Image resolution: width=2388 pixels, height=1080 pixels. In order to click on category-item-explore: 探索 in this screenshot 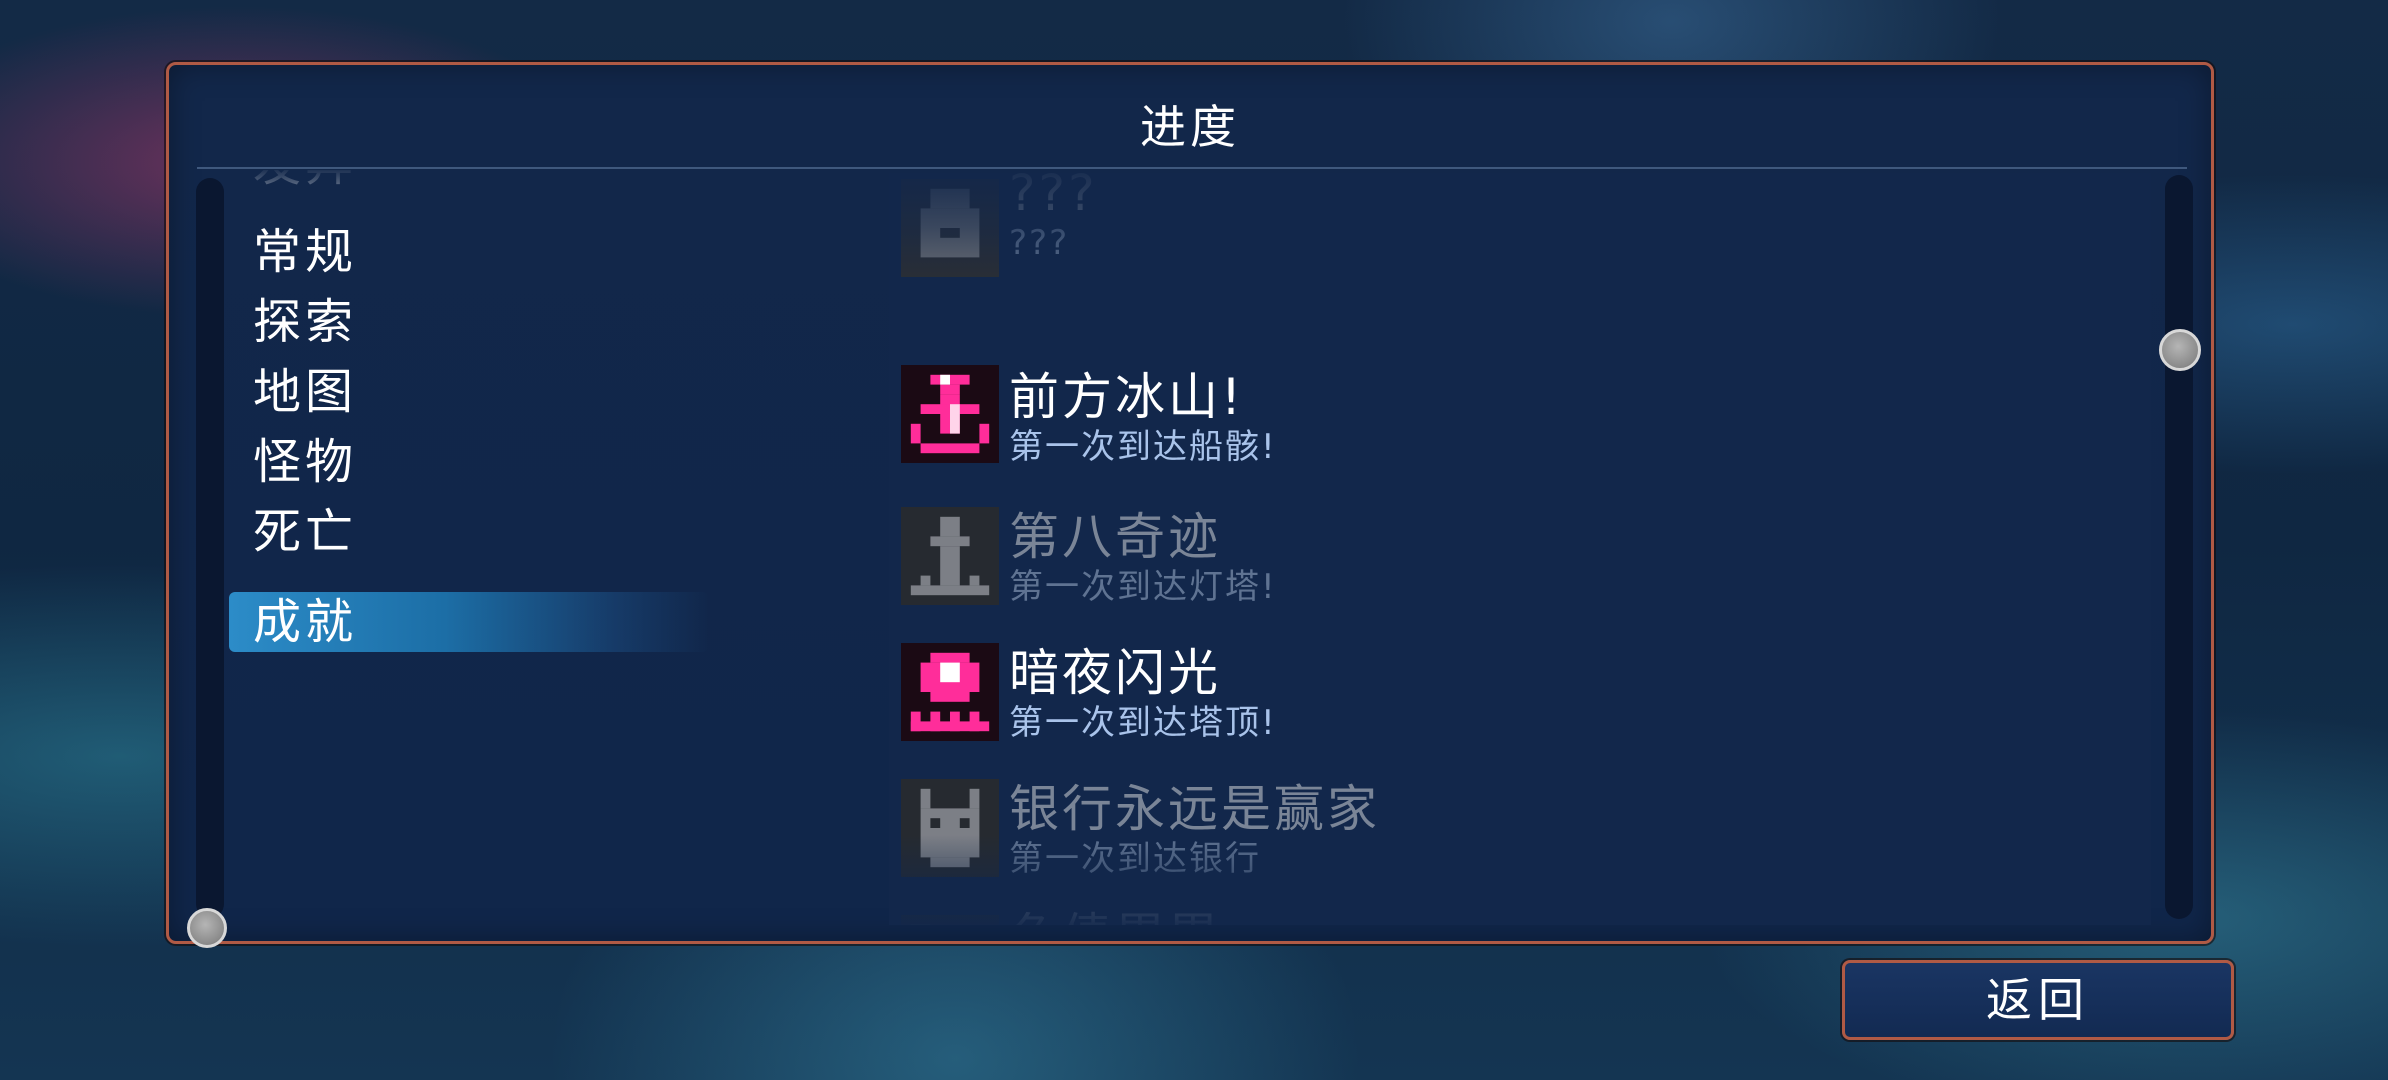, I will do `click(469, 322)`.